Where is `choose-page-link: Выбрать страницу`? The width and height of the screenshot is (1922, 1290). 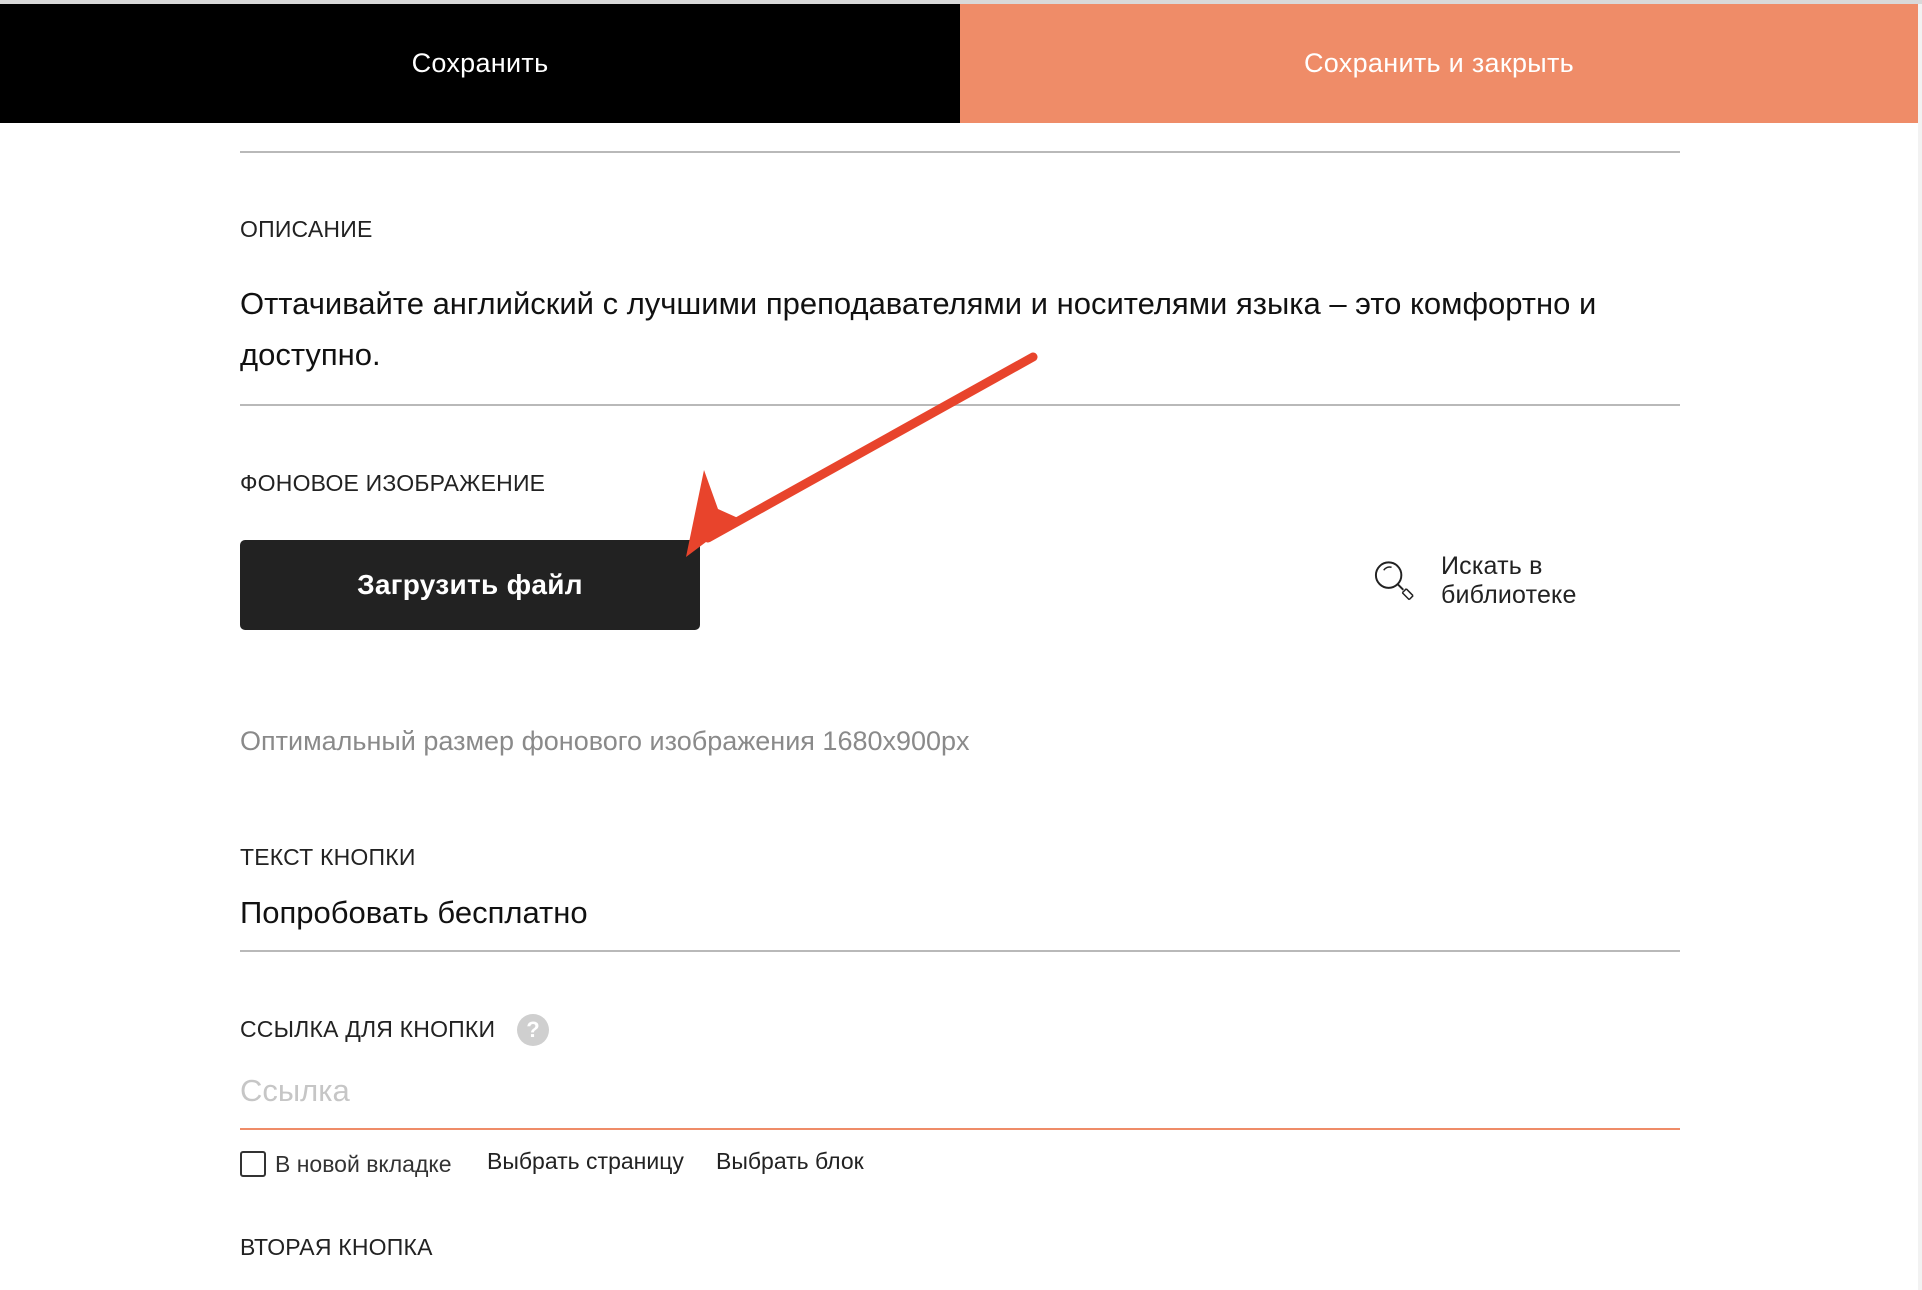
choose-page-link: Выбрать страницу is located at coordinates (585, 1161).